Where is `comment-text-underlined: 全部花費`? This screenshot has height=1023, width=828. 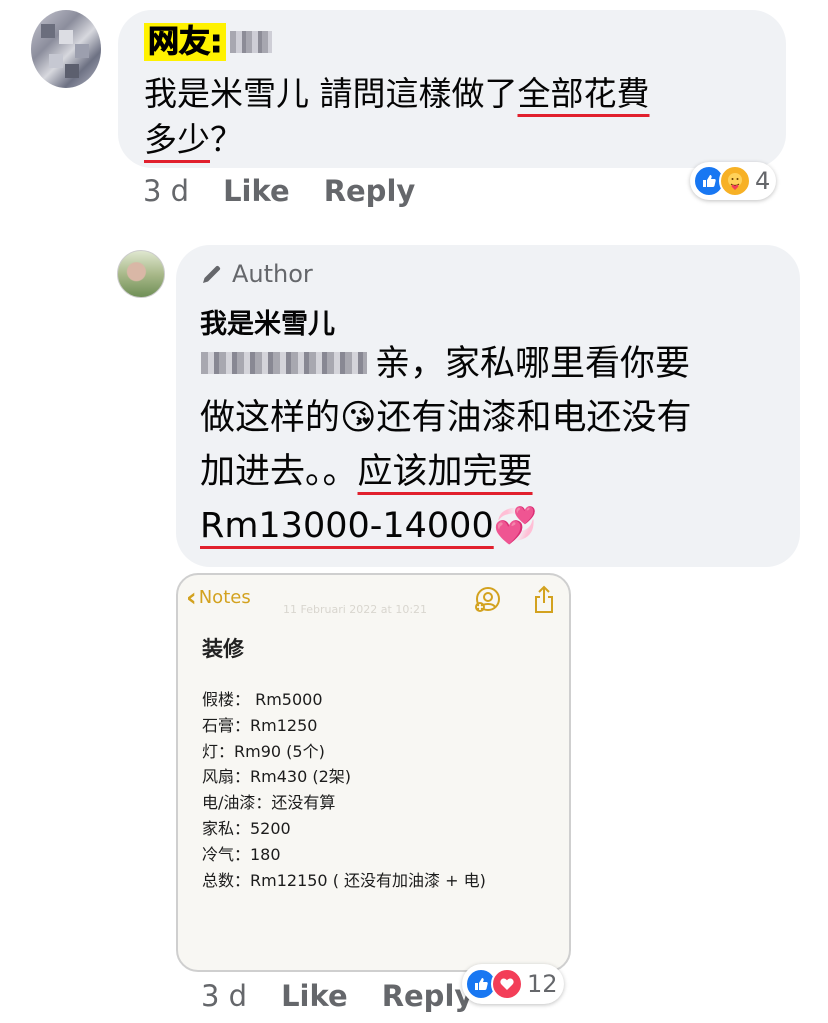
comment-text-underlined: 全部花費 is located at coordinates (583, 93).